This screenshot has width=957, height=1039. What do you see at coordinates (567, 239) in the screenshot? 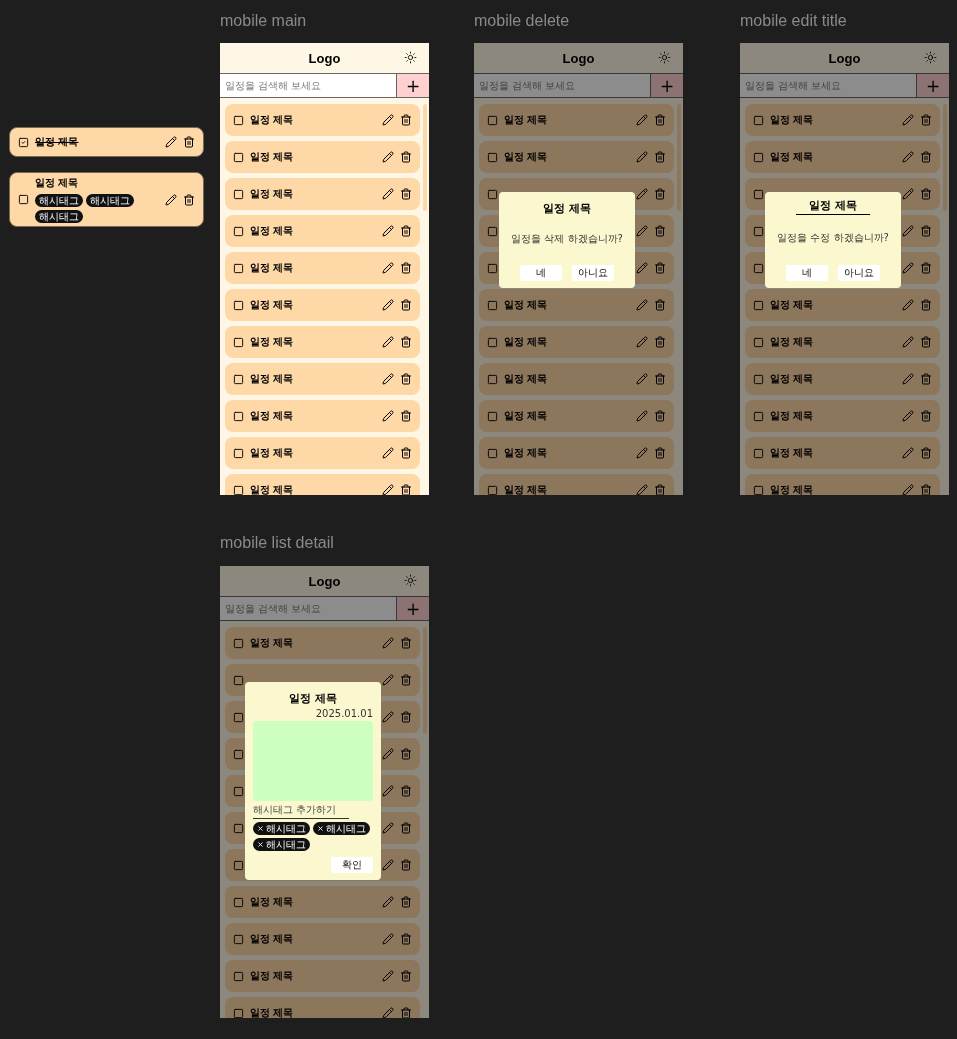
I see `dialog-message: 일정을 삭제 하겠습니까?` at bounding box center [567, 239].